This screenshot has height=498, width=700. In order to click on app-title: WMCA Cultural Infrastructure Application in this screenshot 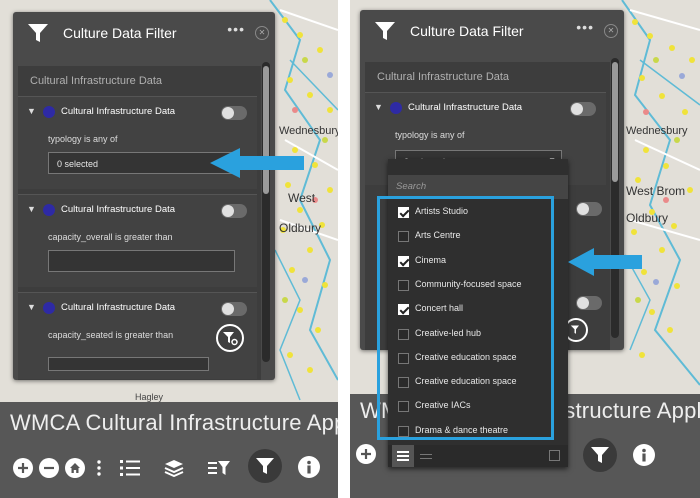, I will do `click(174, 422)`.